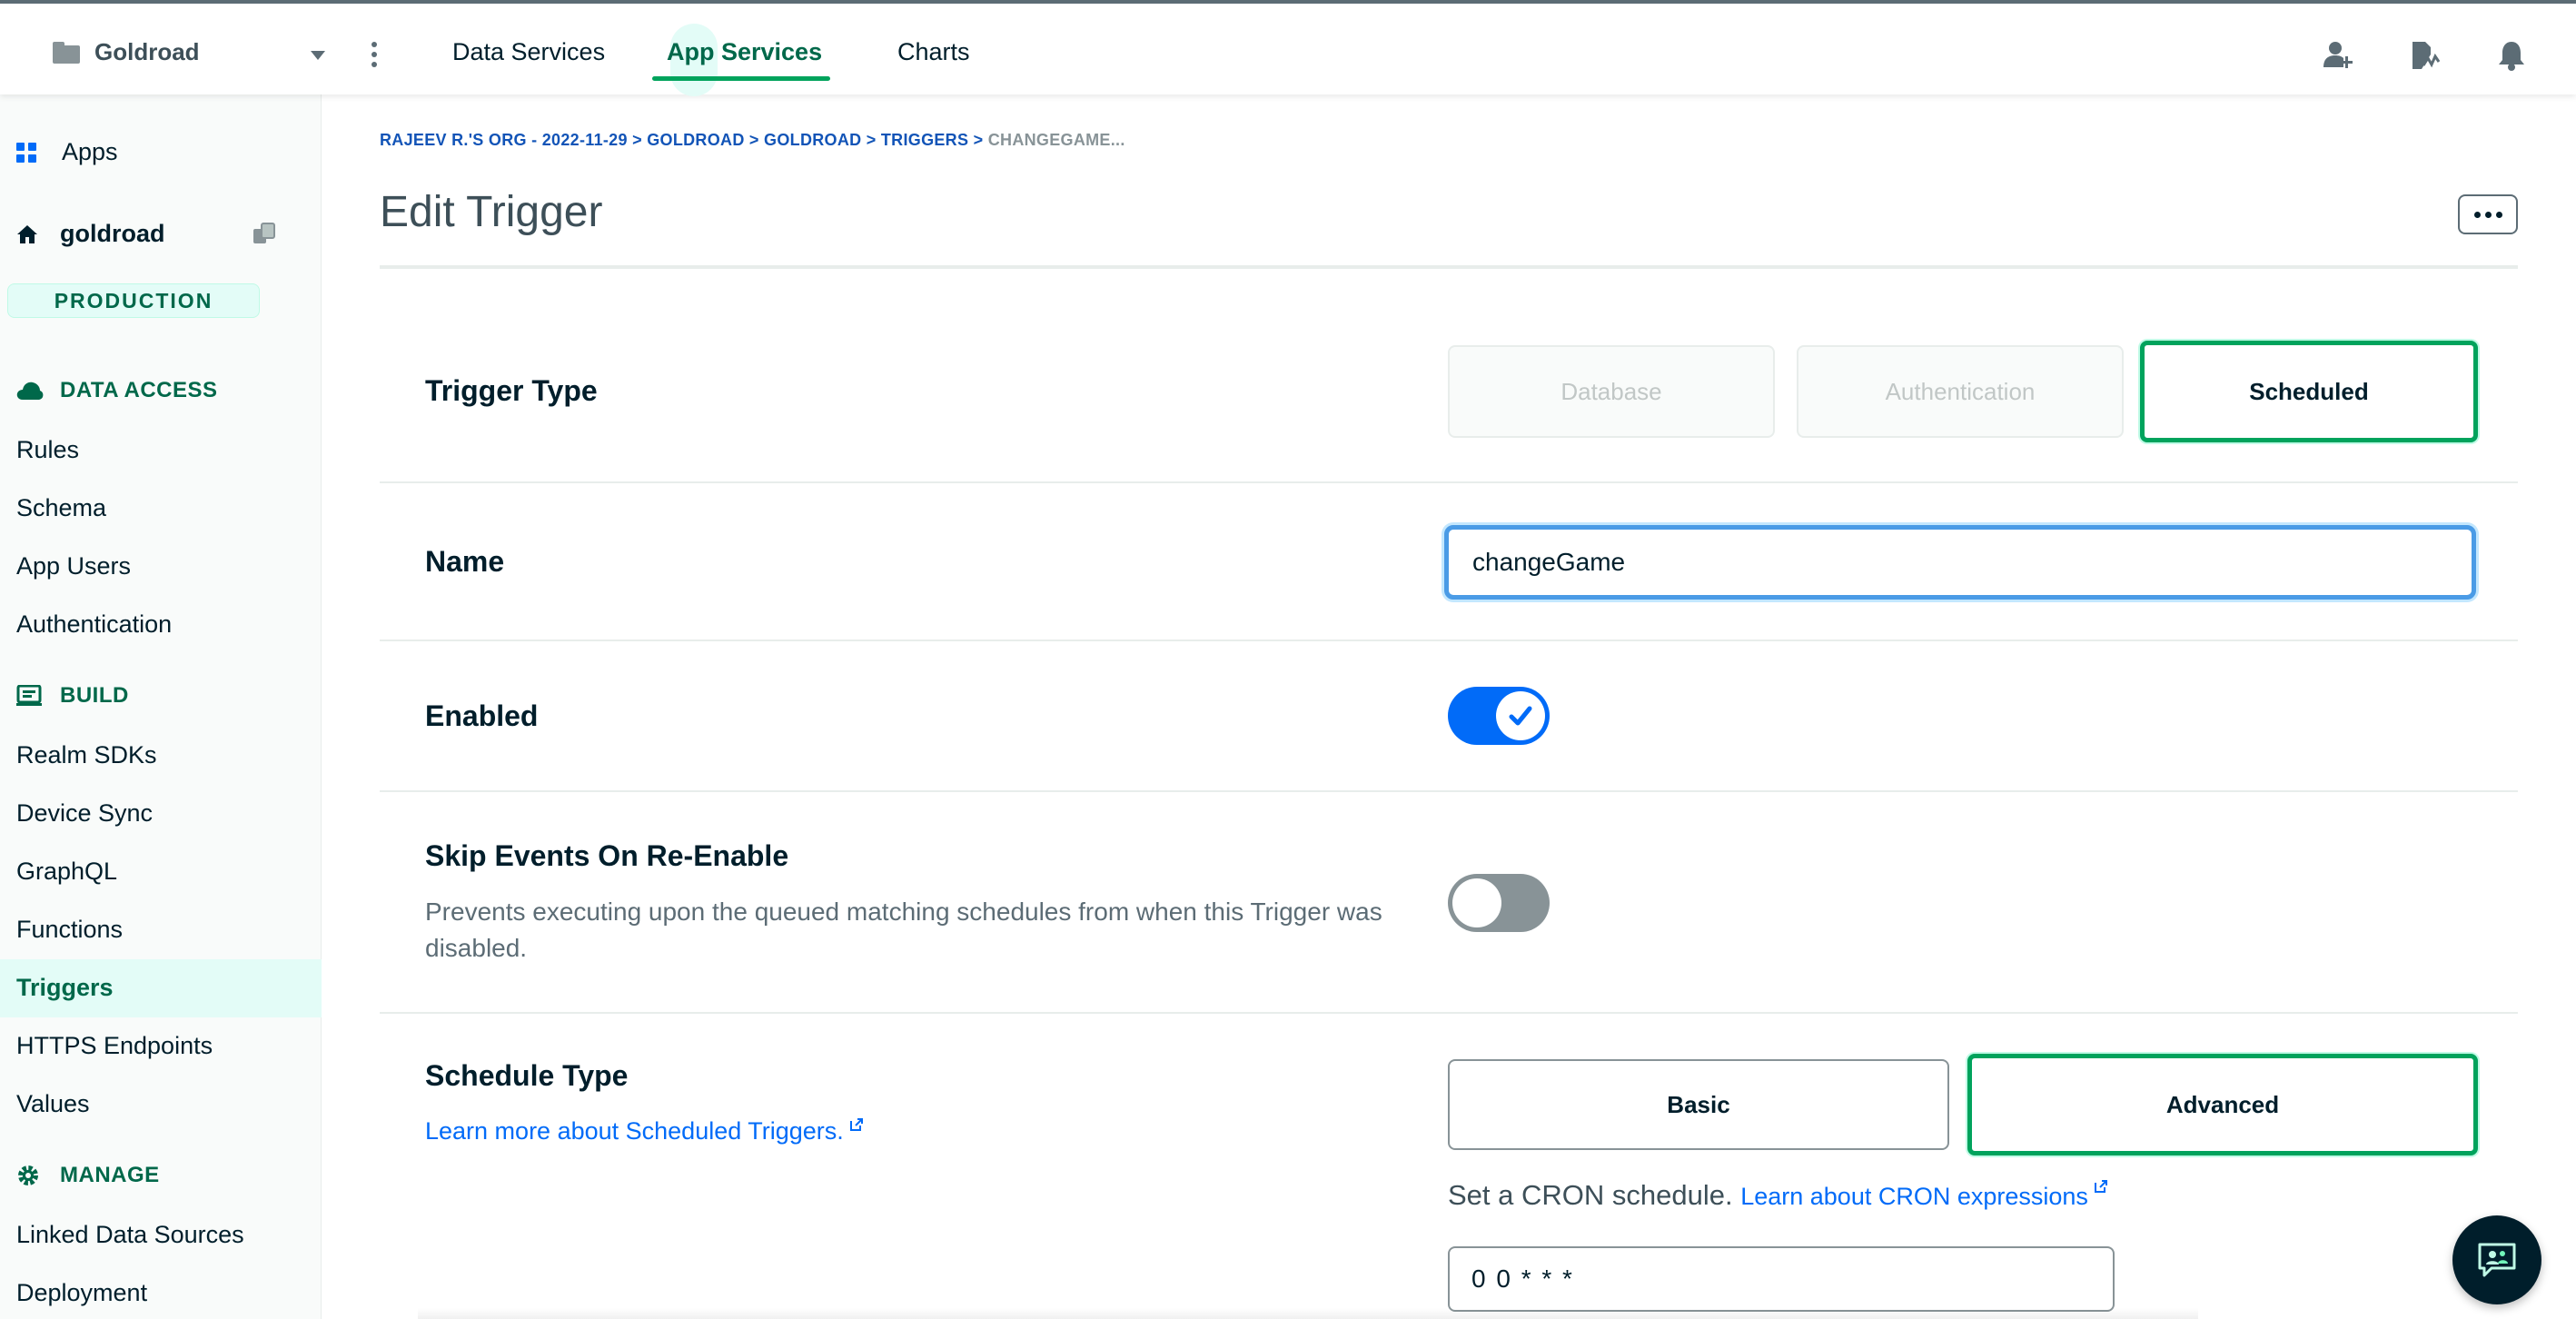  Describe the element at coordinates (1308, 1313) in the screenshot. I see `scroll-shadow` at that location.